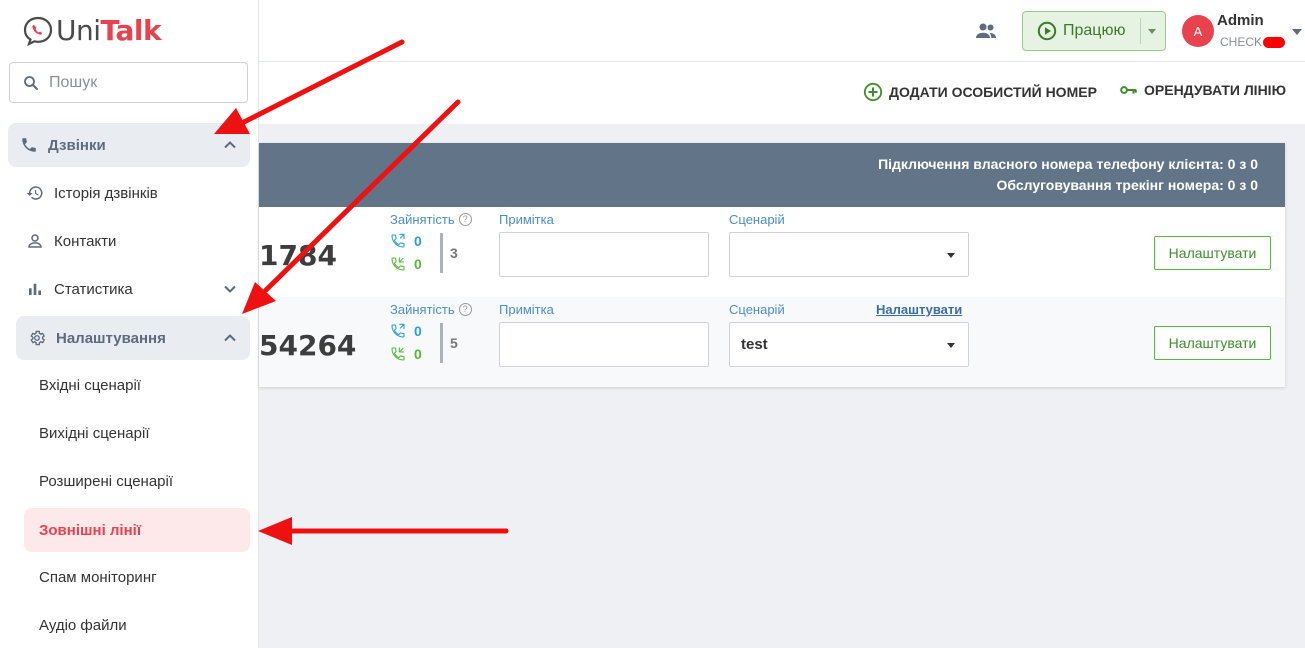  What do you see at coordinates (919, 309) in the screenshot?
I see `scenario-configure-link: Налаштувати` at bounding box center [919, 309].